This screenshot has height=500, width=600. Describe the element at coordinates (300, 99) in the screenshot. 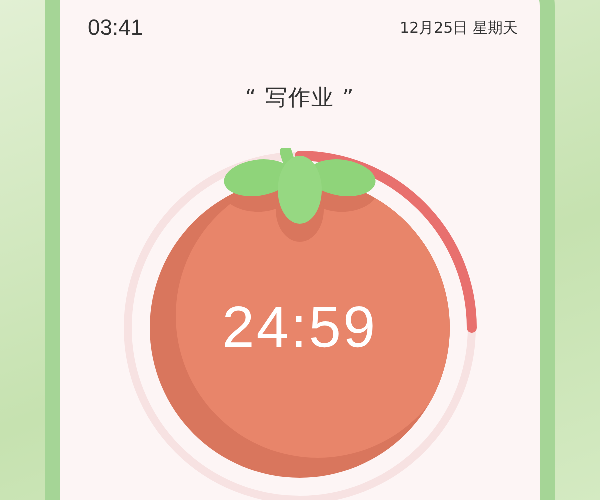

I see `task-title: “ 写作业 ”` at that location.